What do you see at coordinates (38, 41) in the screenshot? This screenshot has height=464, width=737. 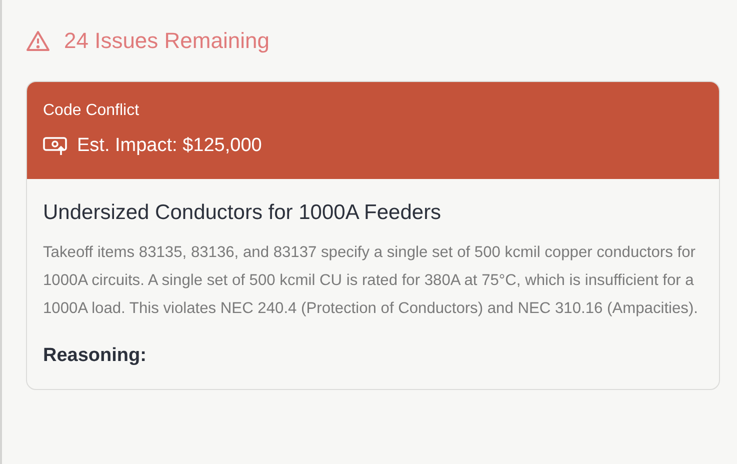 I see `warning-icon` at bounding box center [38, 41].